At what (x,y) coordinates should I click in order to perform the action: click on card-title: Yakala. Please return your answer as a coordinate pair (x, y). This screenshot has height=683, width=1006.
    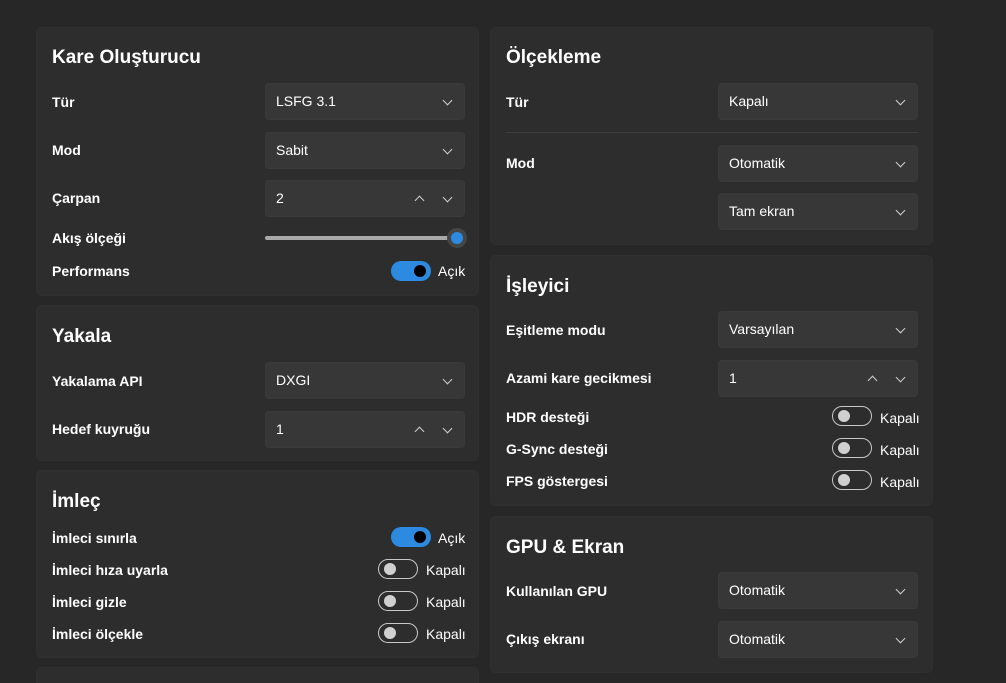
    Looking at the image, I should click on (82, 336).